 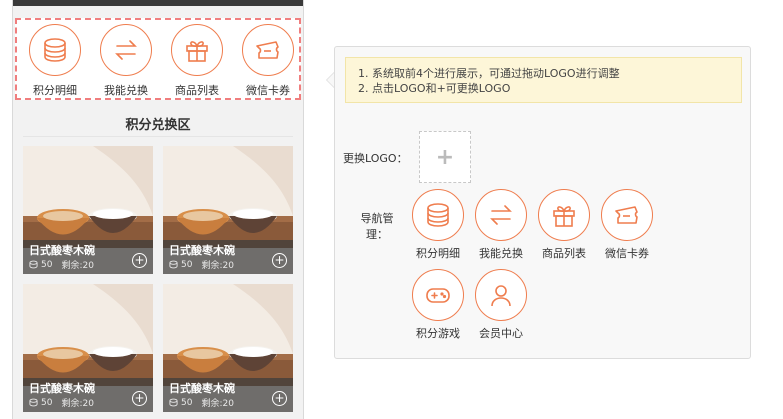 I want to click on nav-strip-preview: 积分明细 我能兑换 商品列表 微信卡券, so click(x=158, y=59).